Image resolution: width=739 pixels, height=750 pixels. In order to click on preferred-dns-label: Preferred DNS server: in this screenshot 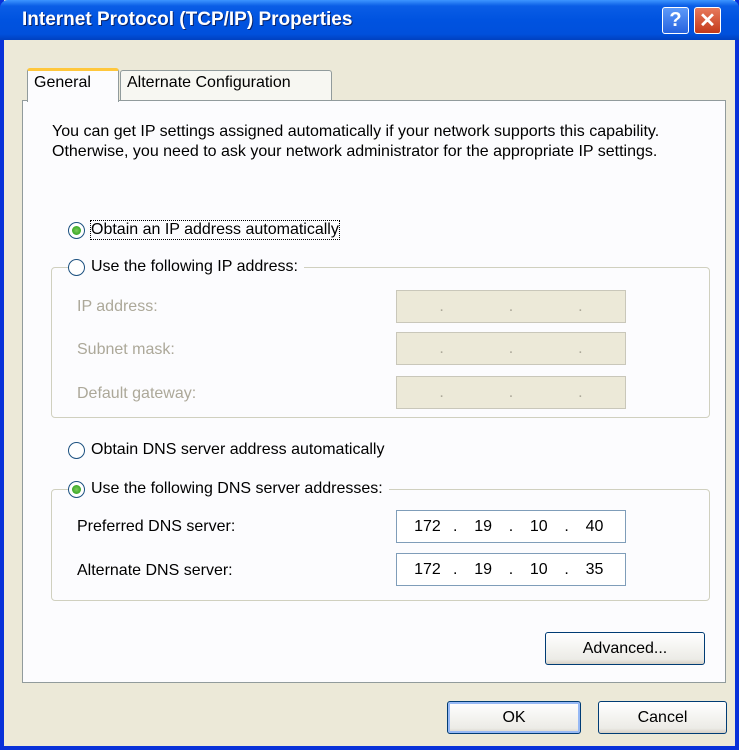, I will do `click(156, 526)`.